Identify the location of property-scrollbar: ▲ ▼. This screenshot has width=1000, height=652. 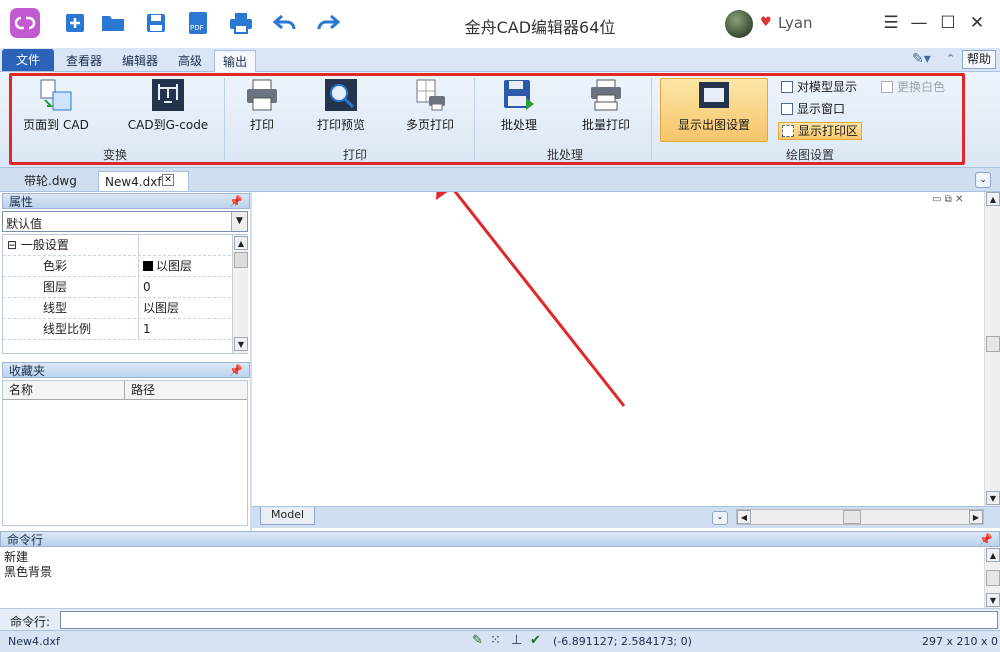
(240, 294).